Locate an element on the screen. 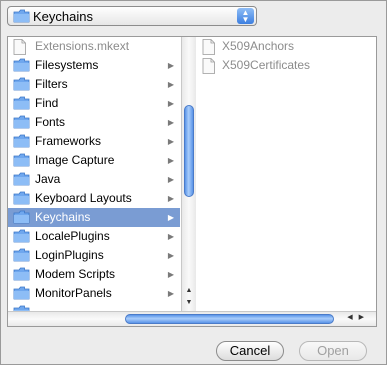 Image resolution: width=387 pixels, height=365 pixels. column-1-scrollbar: ▲ ▼ is located at coordinates (188, 174).